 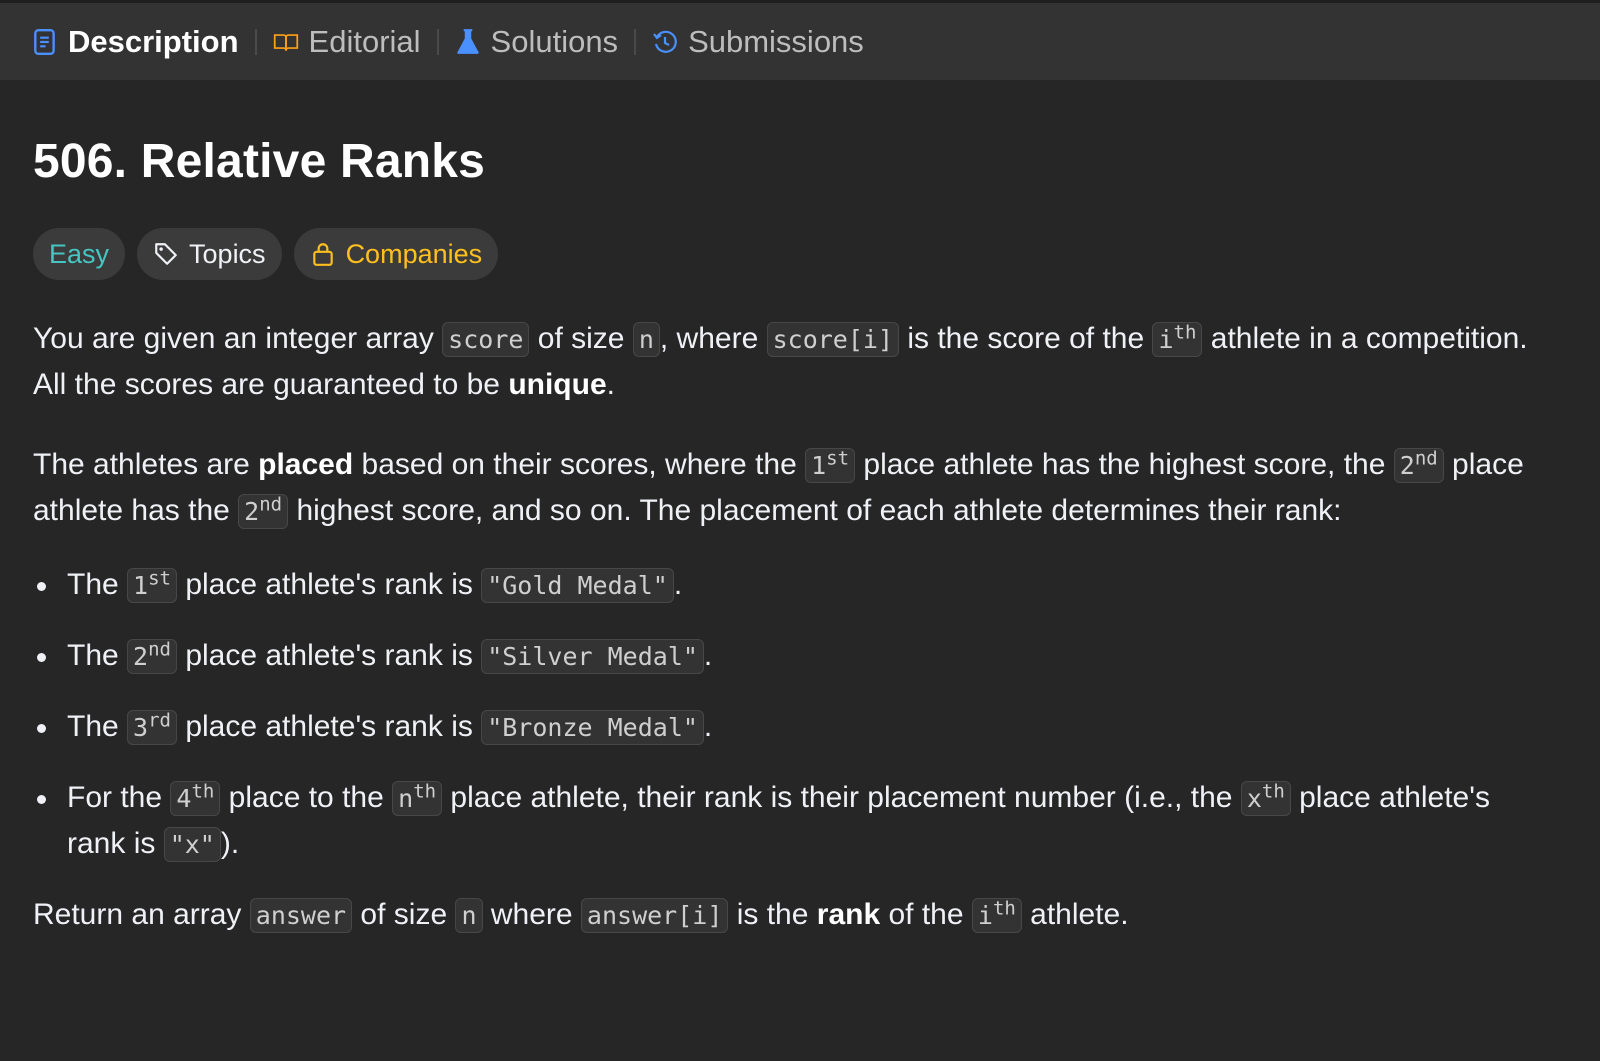 What do you see at coordinates (271, 384) in the screenshot?
I see `text: All the scores are guaranteed to be` at bounding box center [271, 384].